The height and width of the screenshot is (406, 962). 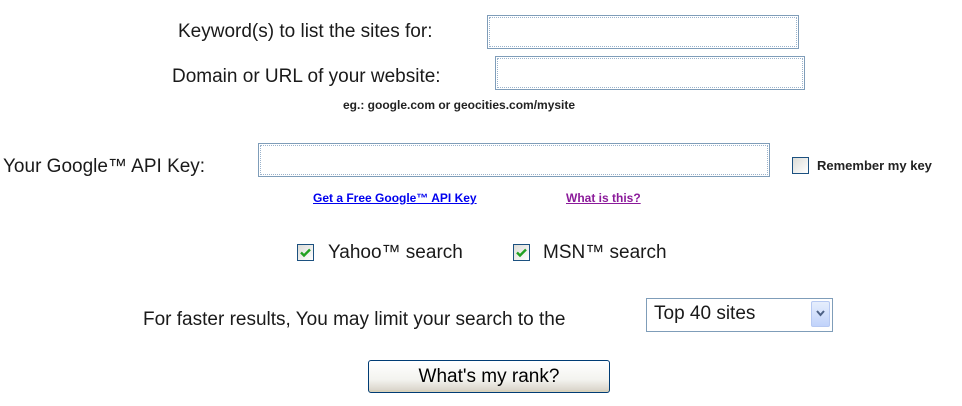 What do you see at coordinates (395, 252) in the screenshot?
I see `yahoo-search-label: Yahoo™ search` at bounding box center [395, 252].